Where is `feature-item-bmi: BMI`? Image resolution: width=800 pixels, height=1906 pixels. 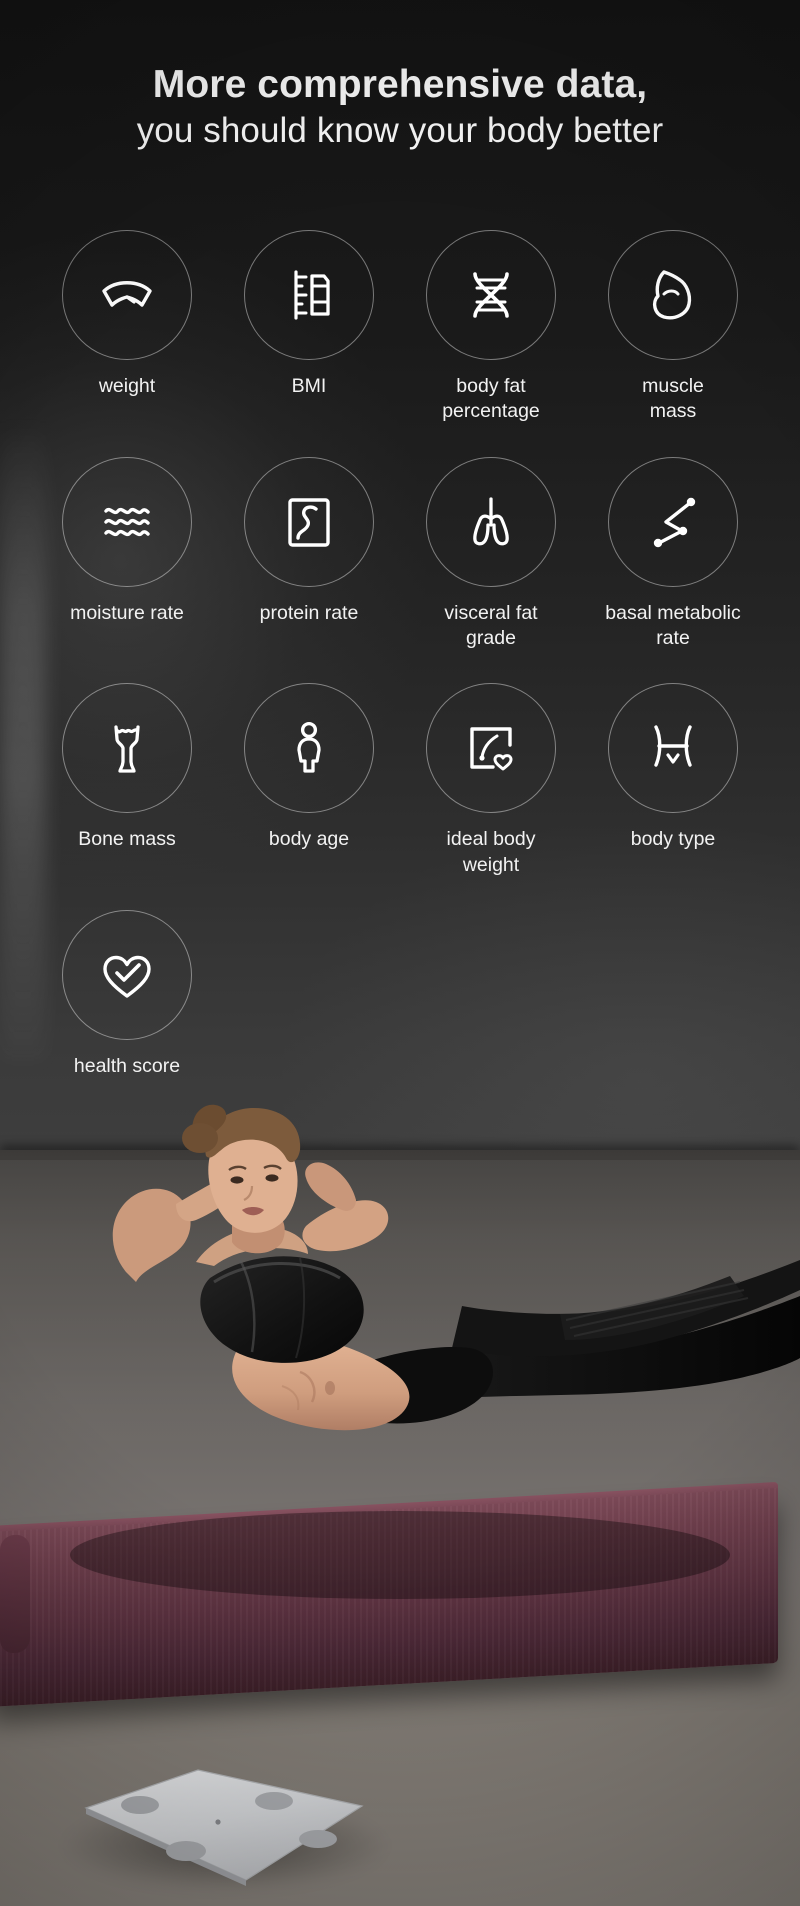
feature-item-bmi: BMI is located at coordinates (309, 327).